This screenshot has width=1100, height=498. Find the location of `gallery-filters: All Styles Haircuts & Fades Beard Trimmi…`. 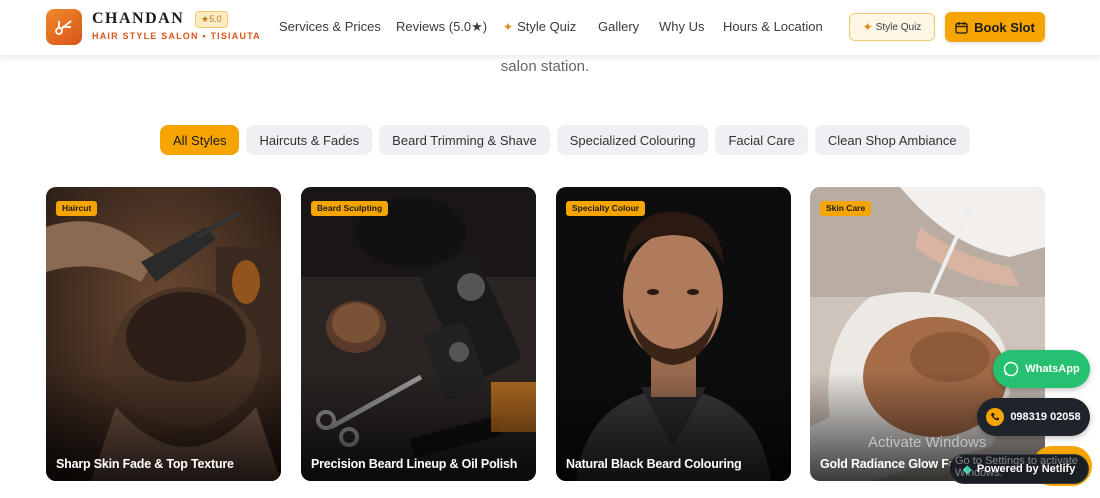

gallery-filters: All Styles Haircuts & Fades Beard Trimmi… is located at coordinates (565, 140).